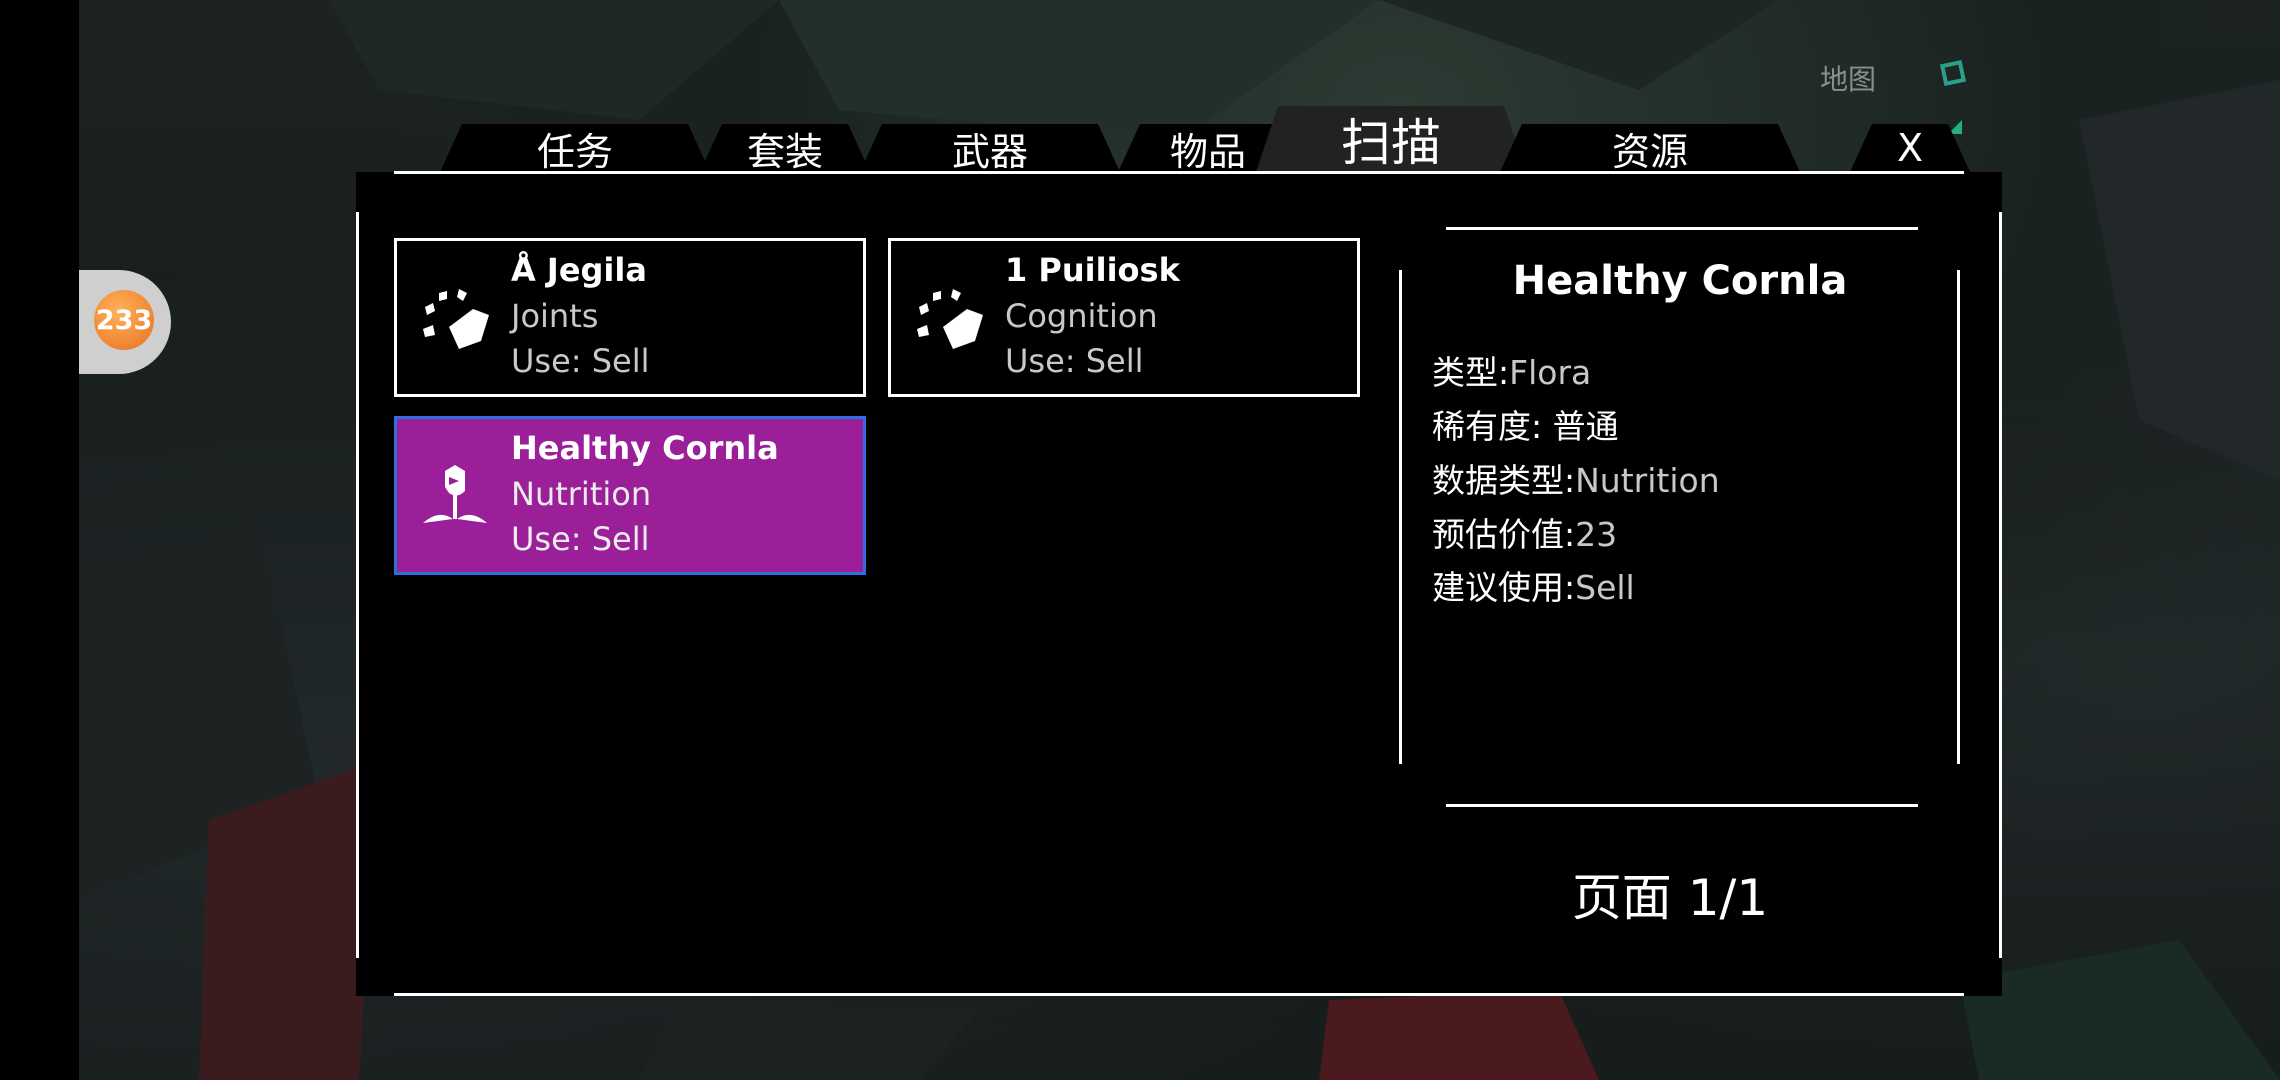 This screenshot has width=2280, height=1080. Describe the element at coordinates (1400, 517) in the screenshot. I see `detail-left-border` at that location.